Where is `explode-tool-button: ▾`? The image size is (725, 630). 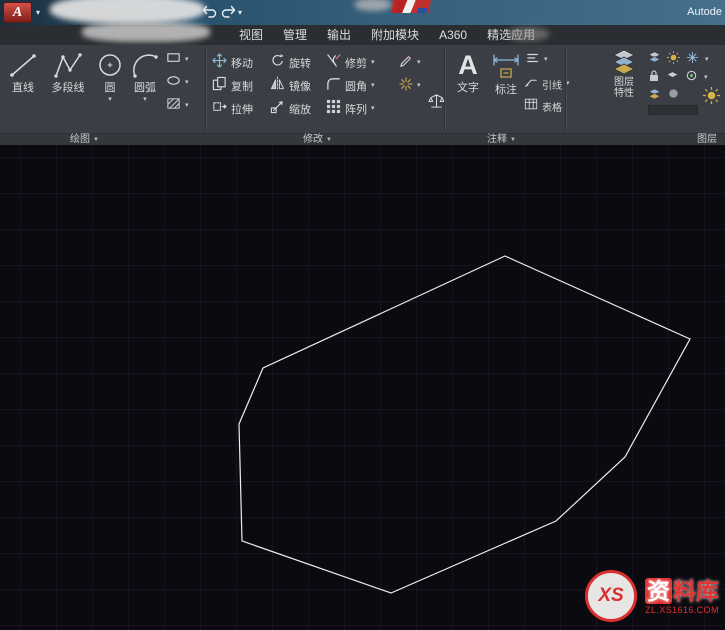
explode-tool-button: ▾ is located at coordinates (410, 86).